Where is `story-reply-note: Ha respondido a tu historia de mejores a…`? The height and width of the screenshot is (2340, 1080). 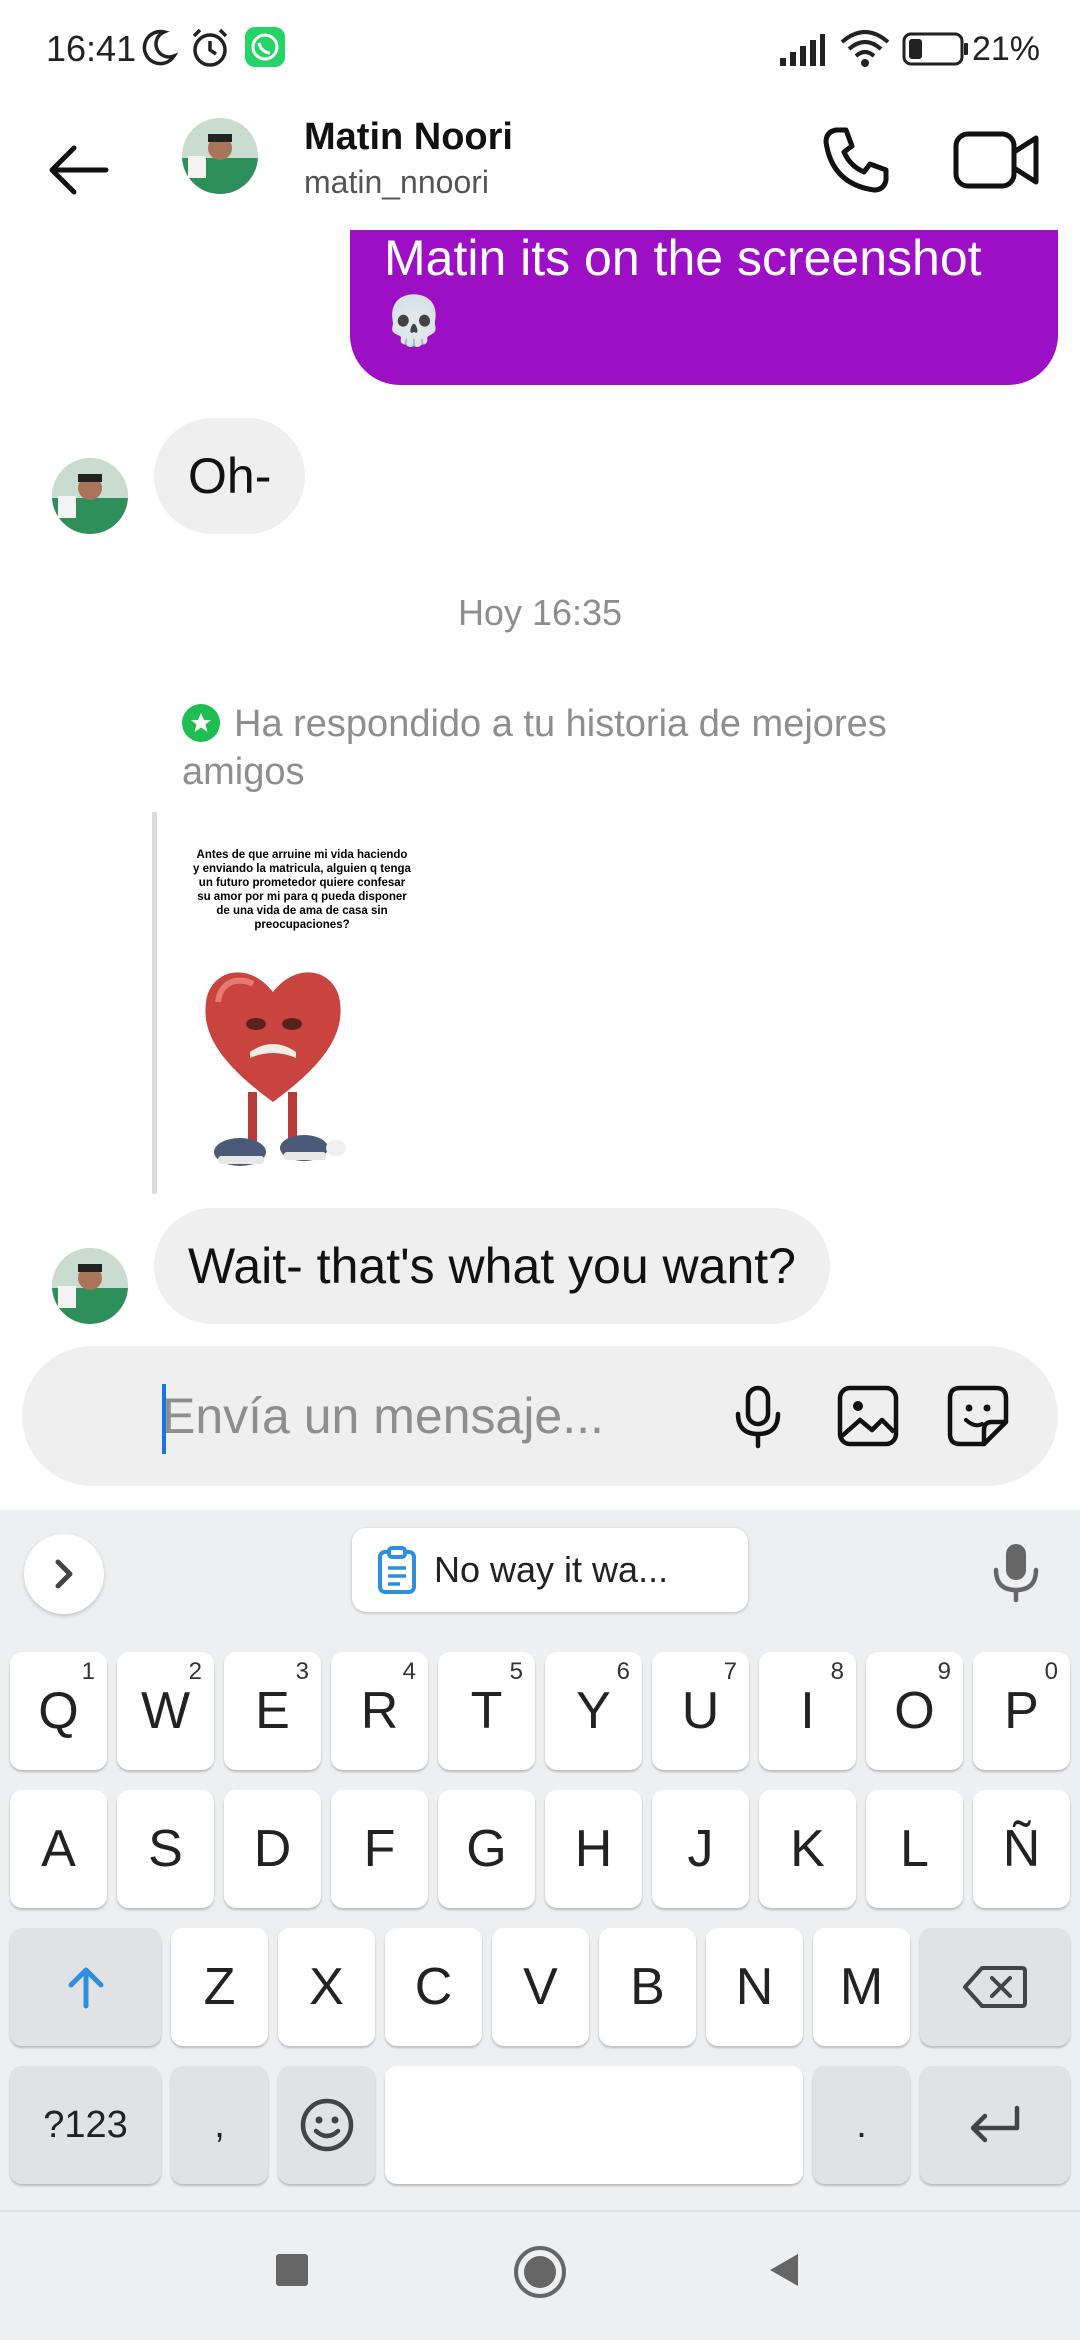
story-reply-note: Ha respondido a tu historia de mejores a… is located at coordinates (592, 748).